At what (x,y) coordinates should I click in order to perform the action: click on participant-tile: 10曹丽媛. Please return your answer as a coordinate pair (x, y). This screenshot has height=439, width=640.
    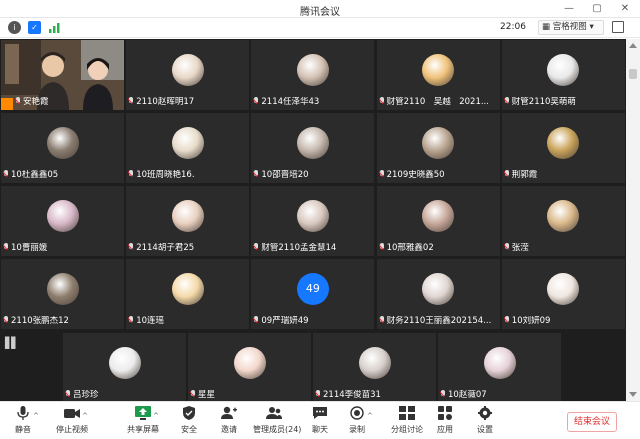
    Looking at the image, I should click on (62, 221).